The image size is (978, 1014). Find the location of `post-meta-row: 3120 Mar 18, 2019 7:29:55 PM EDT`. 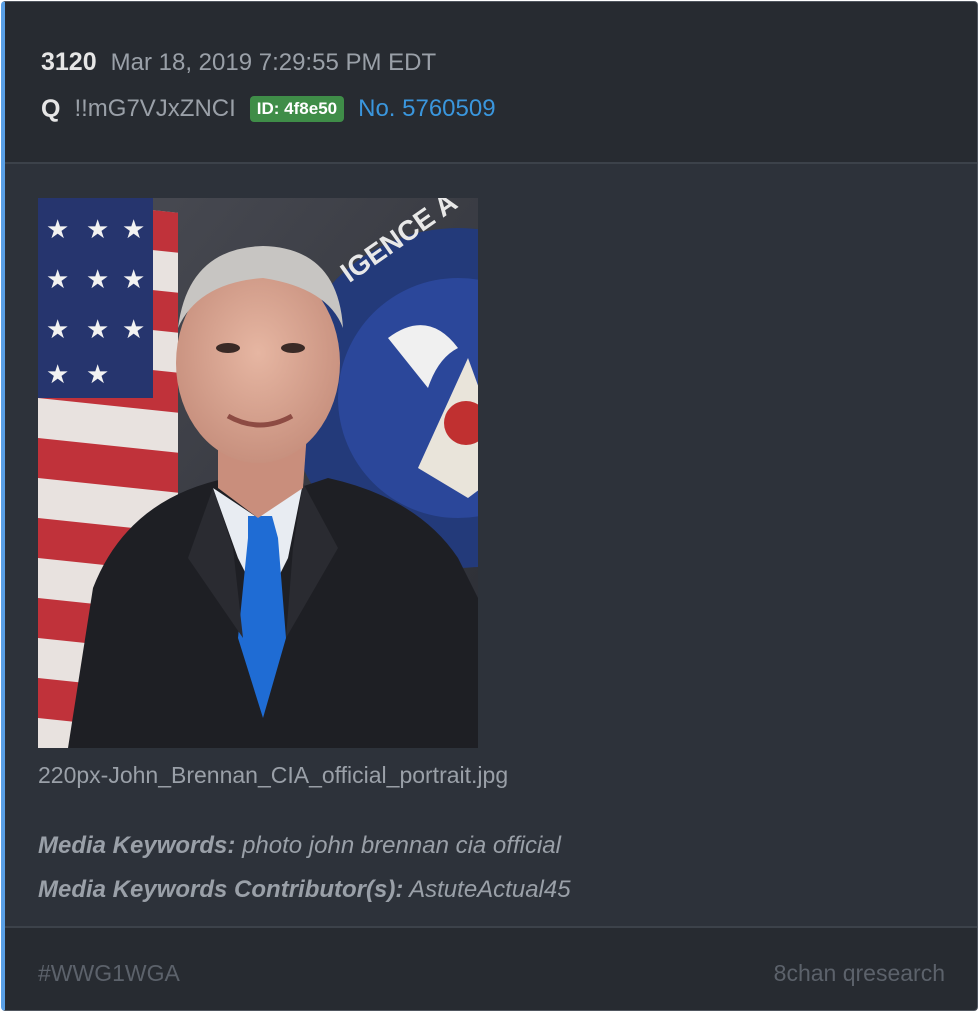

post-meta-row: 3120 Mar 18, 2019 7:29:55 PM EDT is located at coordinates (238, 65).